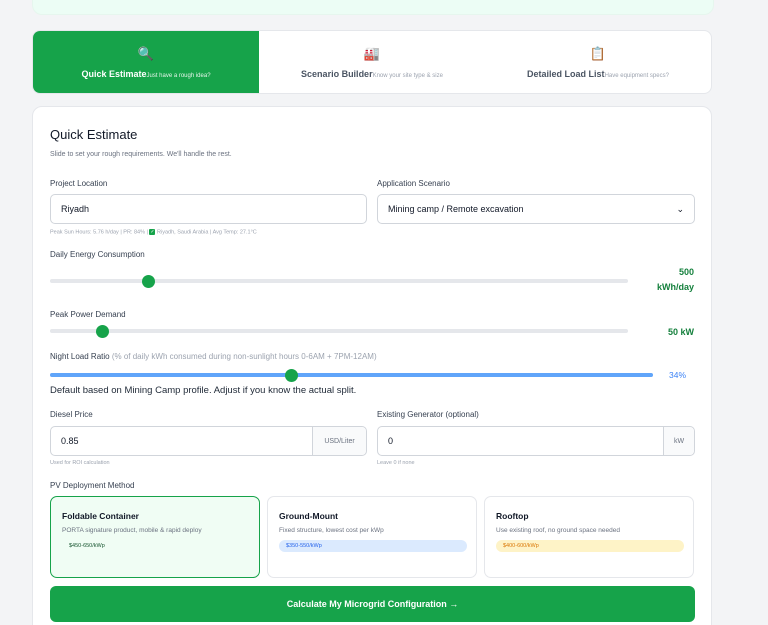 The width and height of the screenshot is (768, 625). Describe the element at coordinates (97, 254) in the screenshot. I see `daily-energy-label: Daily Energy Consumption` at that location.